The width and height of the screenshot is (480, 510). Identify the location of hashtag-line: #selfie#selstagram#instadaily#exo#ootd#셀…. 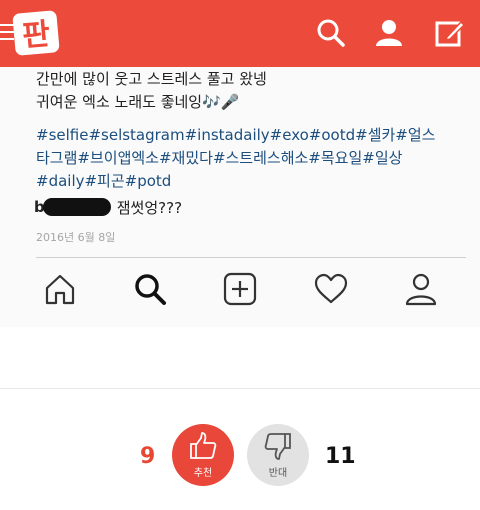
(251, 135).